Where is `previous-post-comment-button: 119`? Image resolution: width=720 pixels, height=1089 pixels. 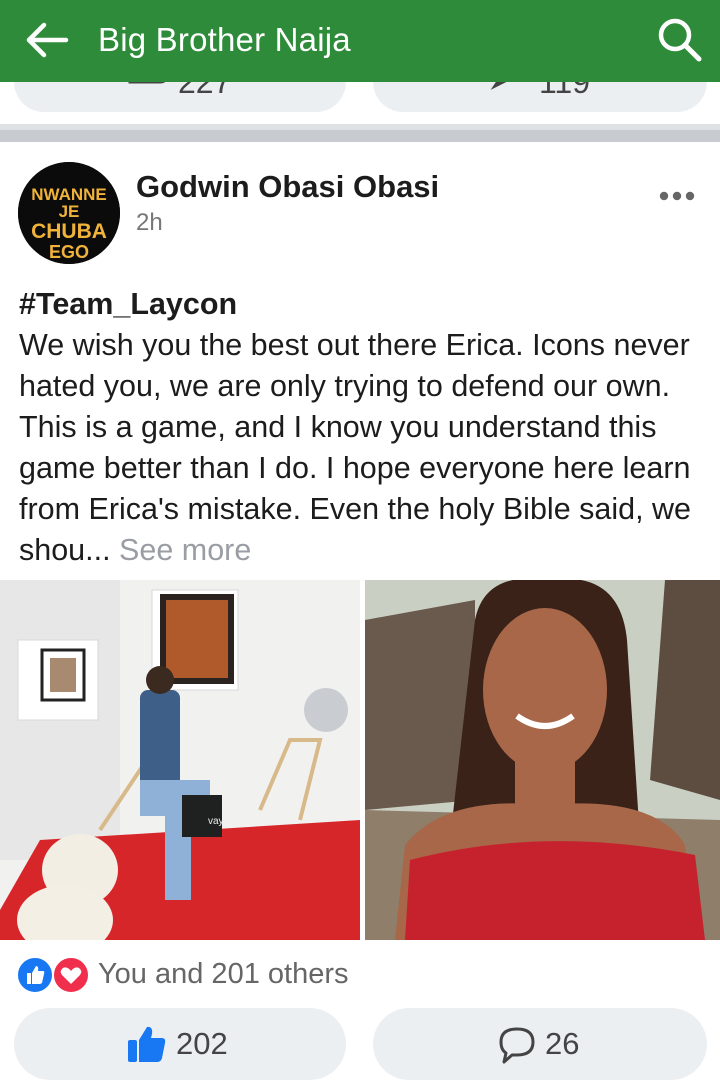 previous-post-comment-button: 119 is located at coordinates (540, 97).